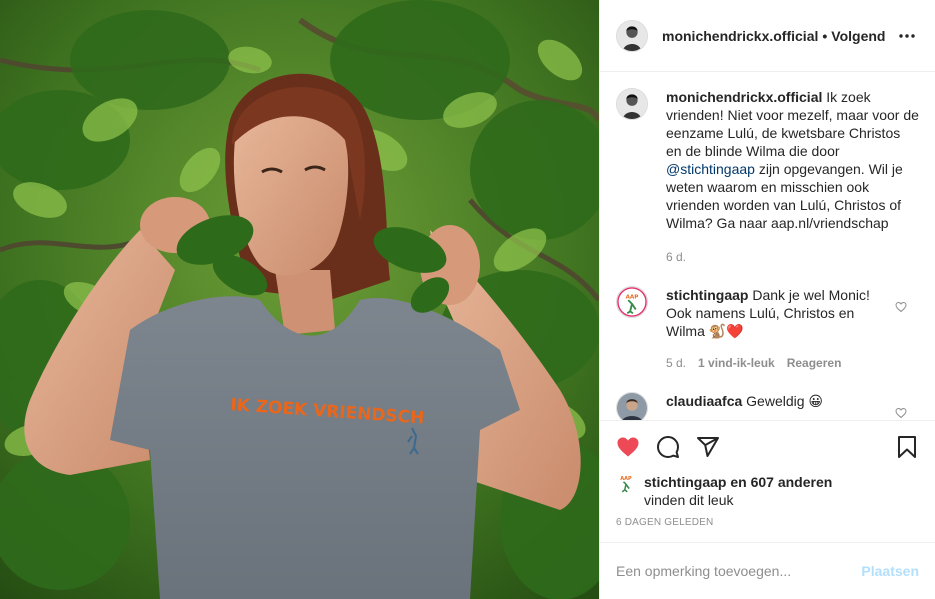  Describe the element at coordinates (704, 401) in the screenshot. I see `comment-username: claudiaafca` at that location.